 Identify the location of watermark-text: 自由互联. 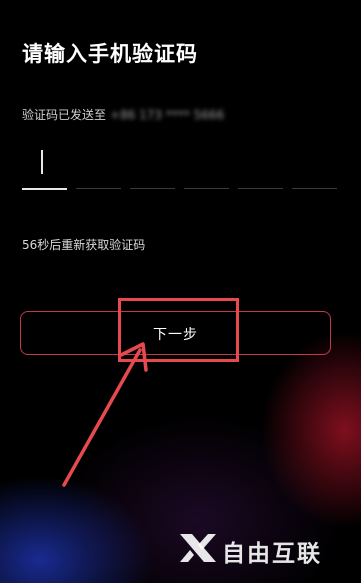
(272, 554).